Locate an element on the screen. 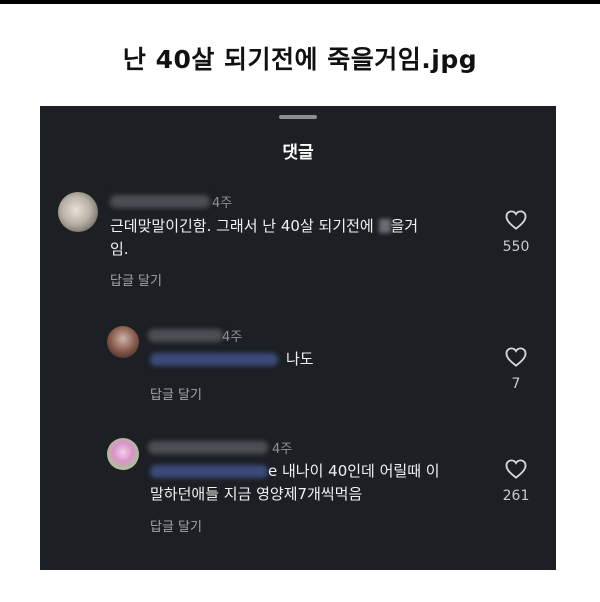 The image size is (600, 602). reply-button: 답글 달기 is located at coordinates (176, 525).